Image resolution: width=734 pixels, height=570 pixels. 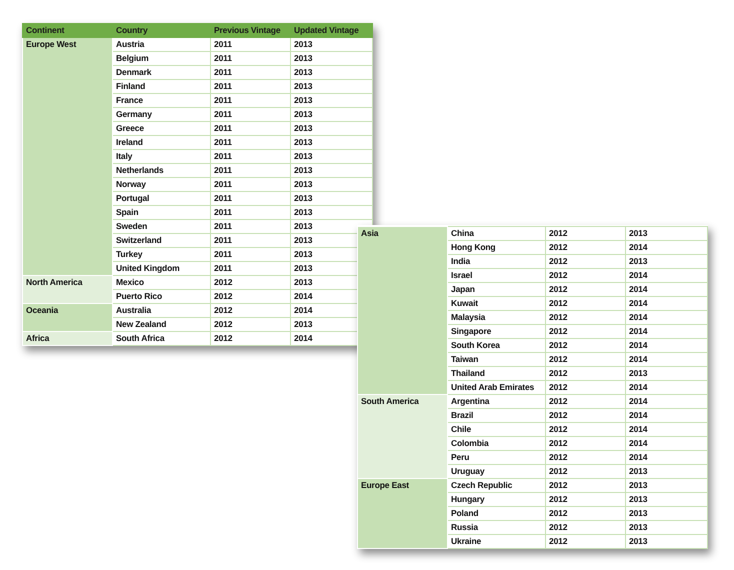 I want to click on continent-cell: Europe East, so click(x=403, y=513).